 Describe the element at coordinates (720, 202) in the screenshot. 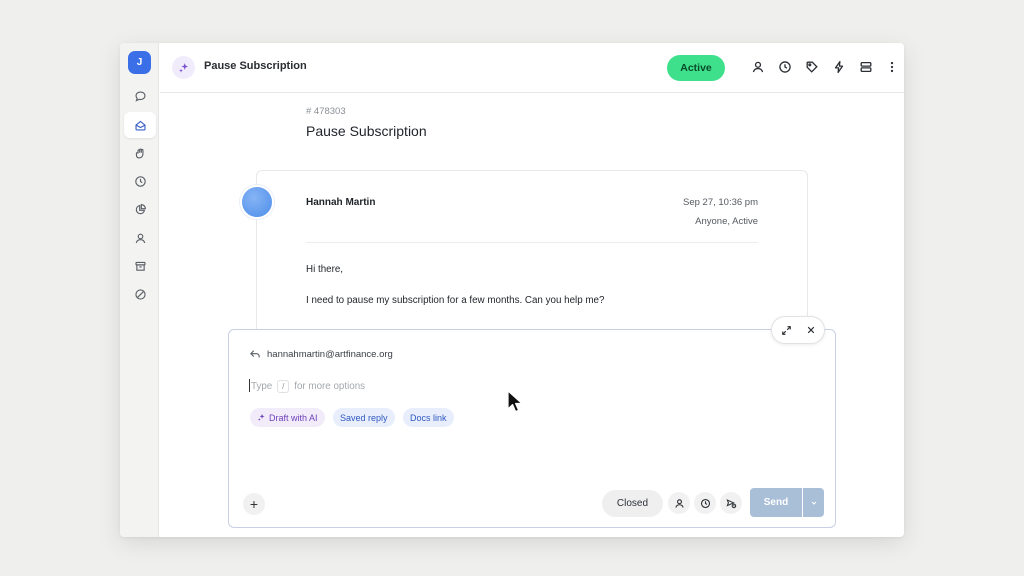

I see `message-date: Sep 27, 10:36 pm` at that location.